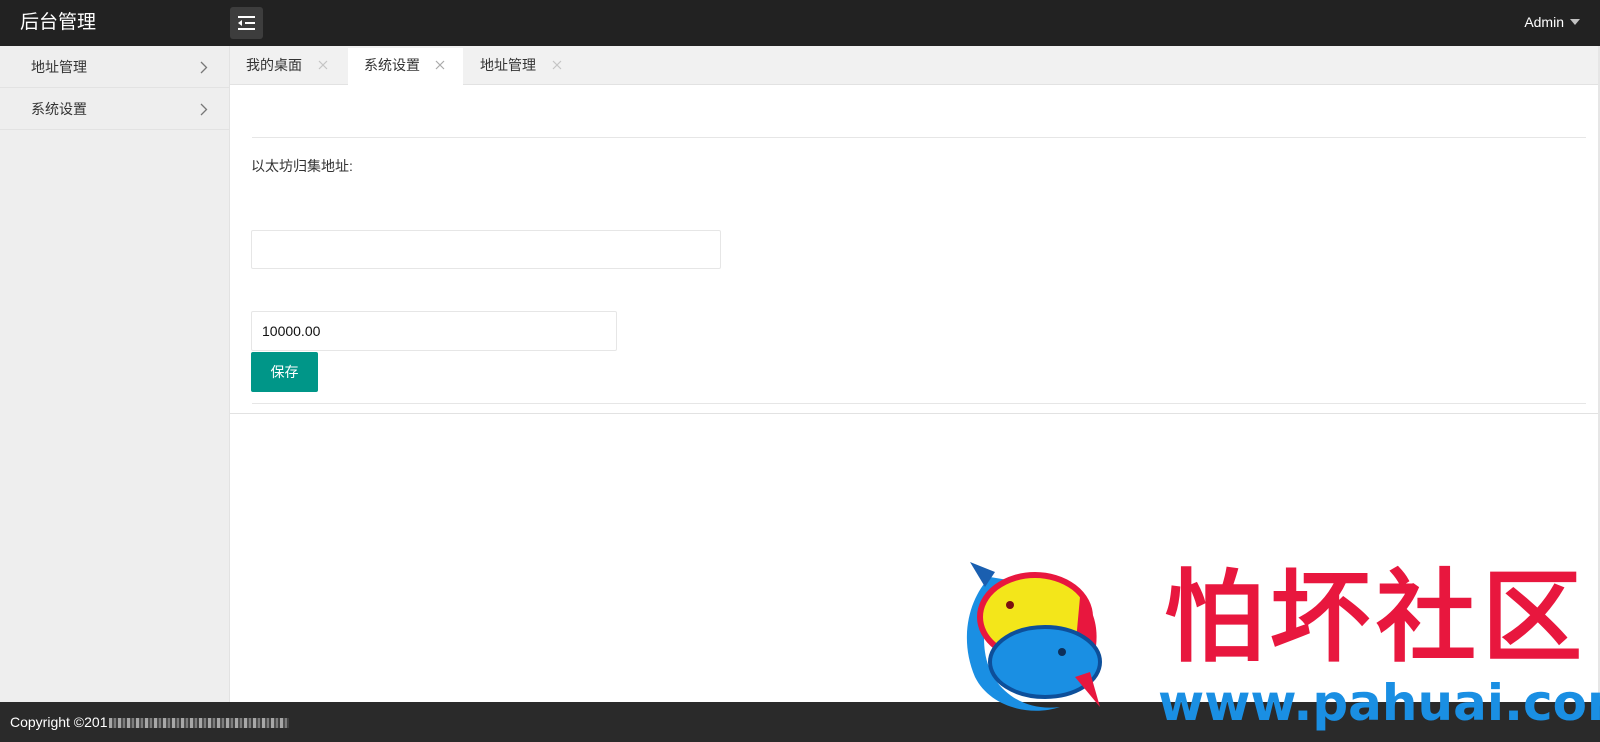 This screenshot has height=742, width=1600. What do you see at coordinates (59, 67) in the screenshot?
I see `sidebar-item-label: 地址管理` at bounding box center [59, 67].